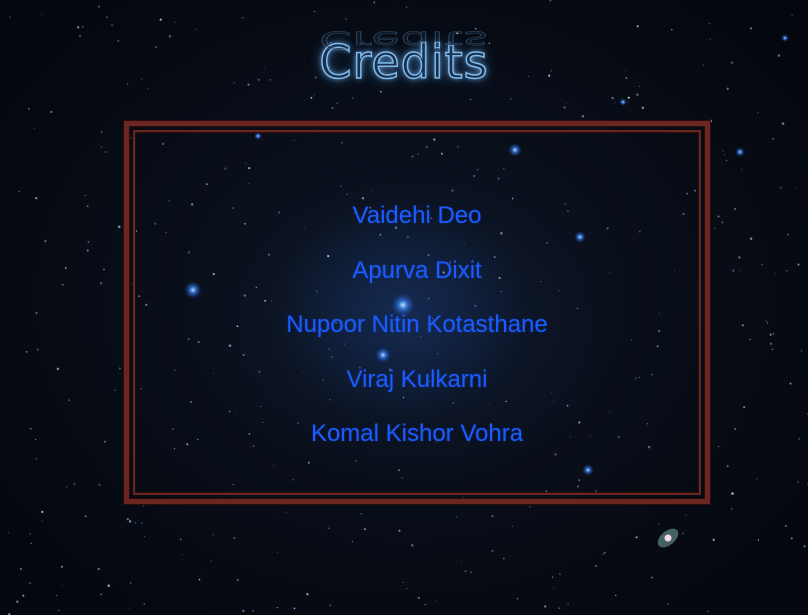 This screenshot has width=808, height=615. What do you see at coordinates (417, 433) in the screenshot?
I see `credit-name: Komal Kishor Vohra` at bounding box center [417, 433].